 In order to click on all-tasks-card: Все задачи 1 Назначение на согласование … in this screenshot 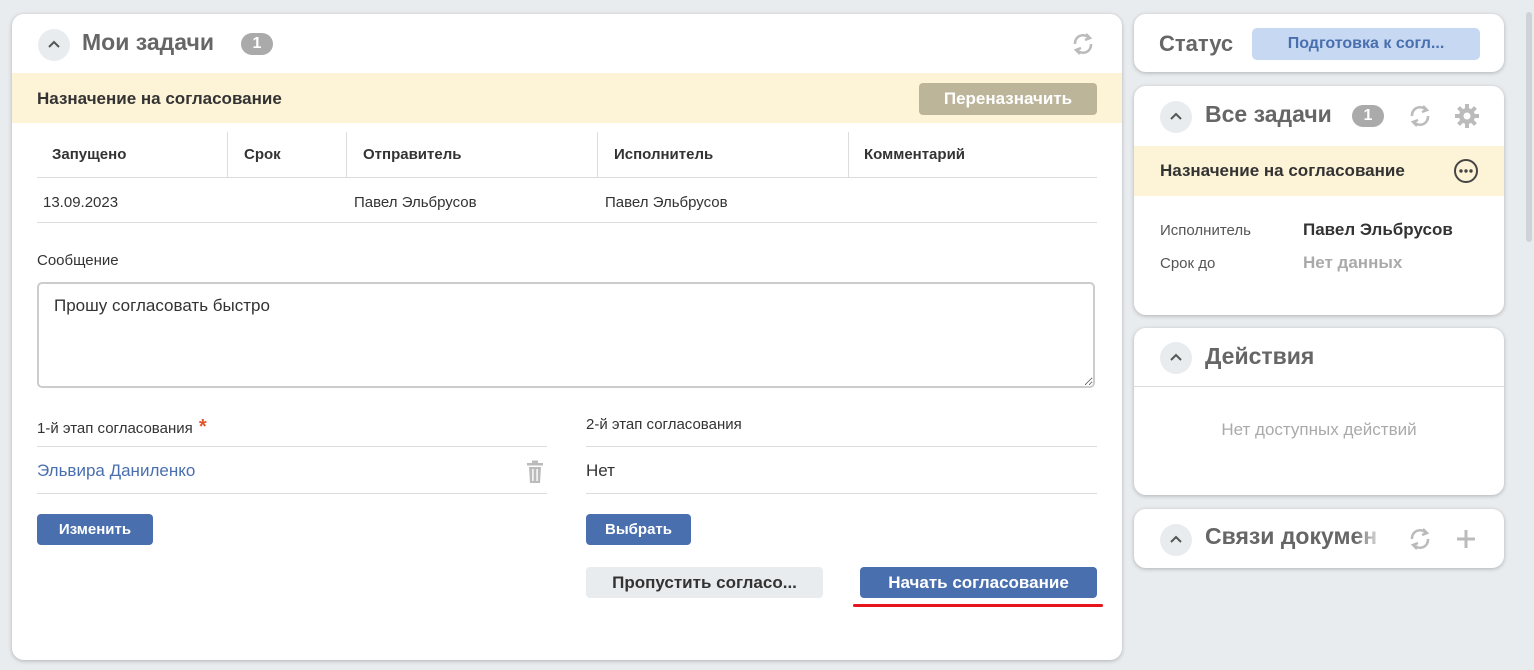, I will do `click(1319, 200)`.